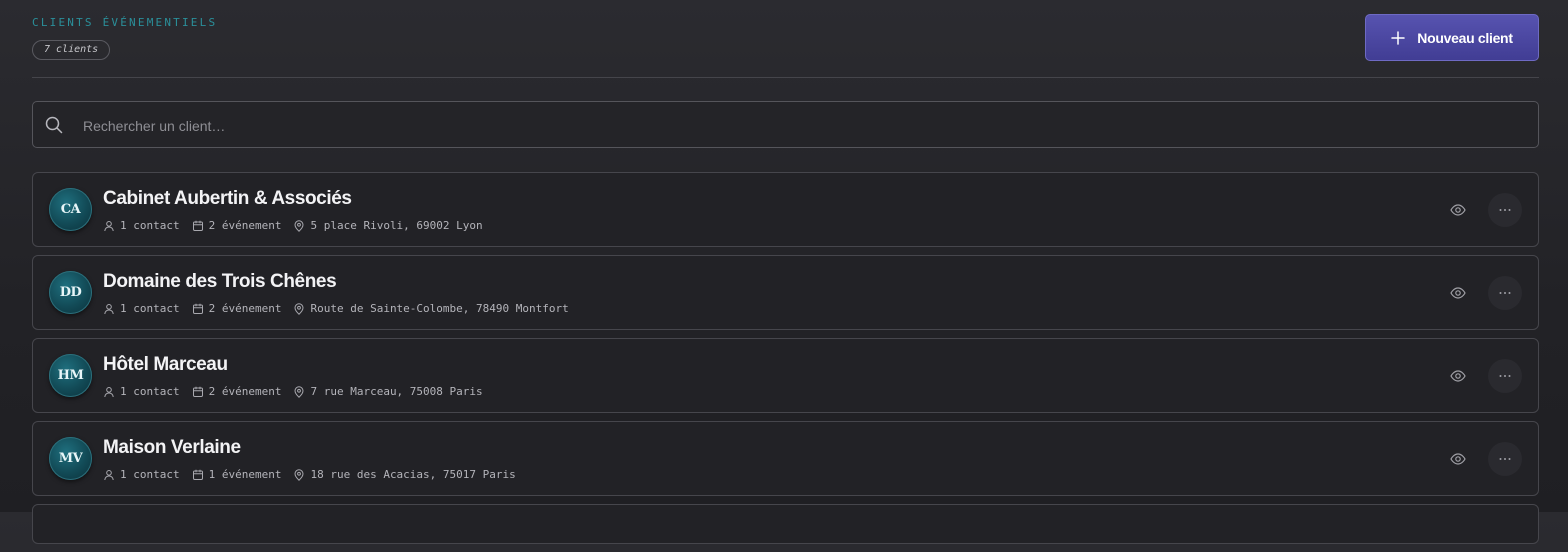 This screenshot has width=1568, height=552. I want to click on client-address-label: 5 place Rivoli, 69002 Lyon, so click(396, 225).